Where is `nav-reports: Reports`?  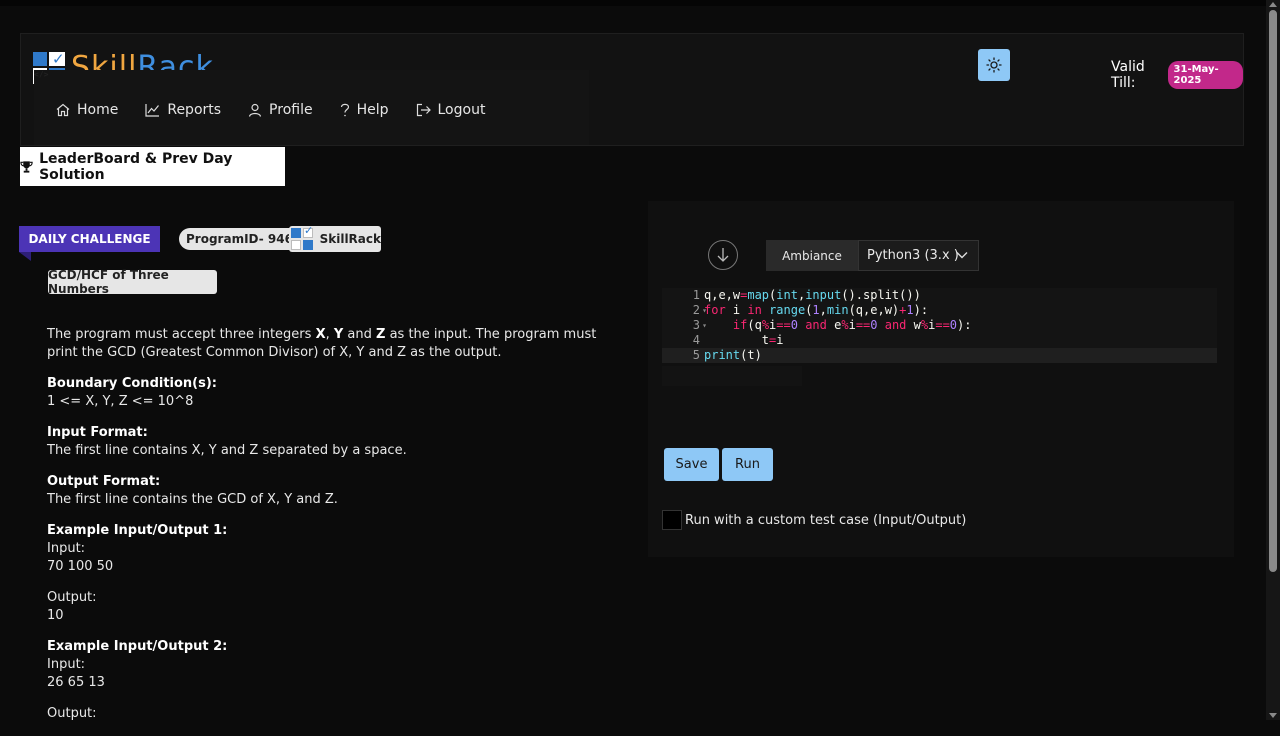
nav-reports: Reports is located at coordinates (183, 110).